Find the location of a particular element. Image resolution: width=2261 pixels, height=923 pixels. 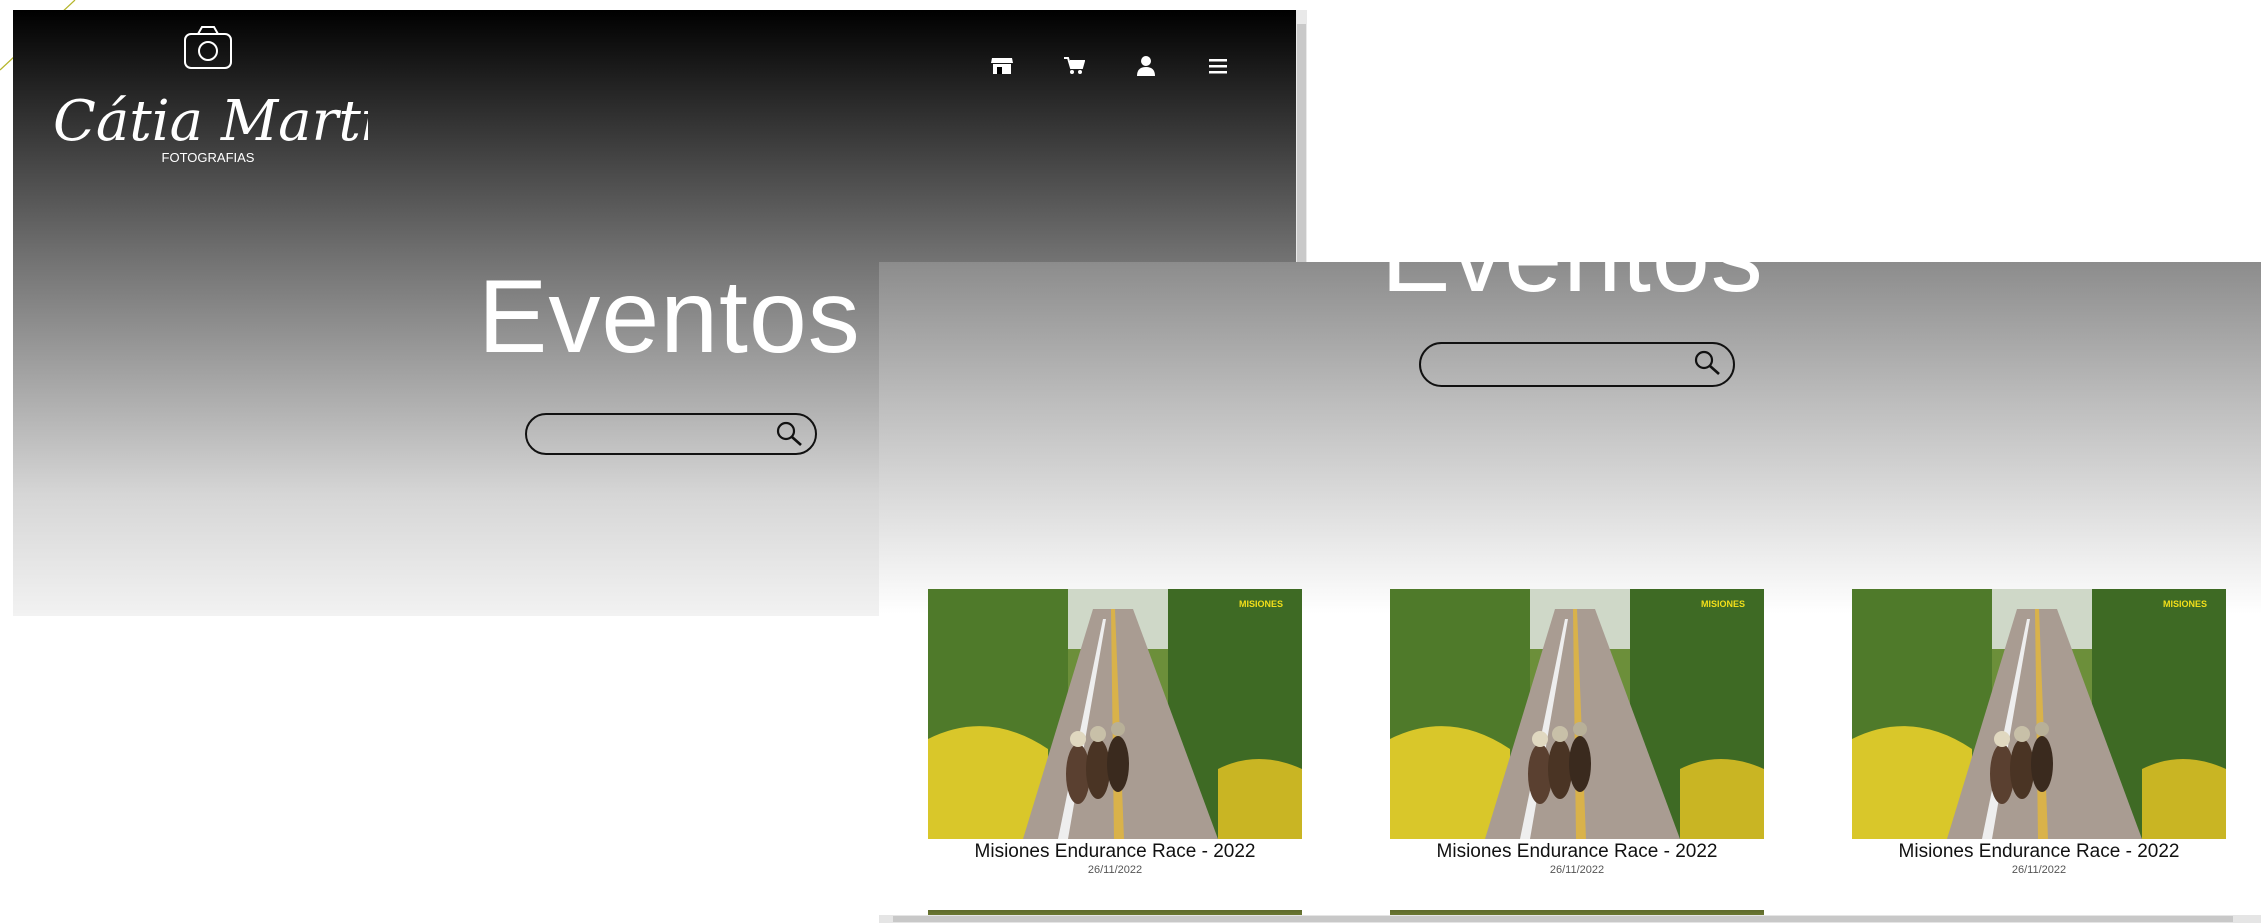

user-icon is located at coordinates (1146, 66).